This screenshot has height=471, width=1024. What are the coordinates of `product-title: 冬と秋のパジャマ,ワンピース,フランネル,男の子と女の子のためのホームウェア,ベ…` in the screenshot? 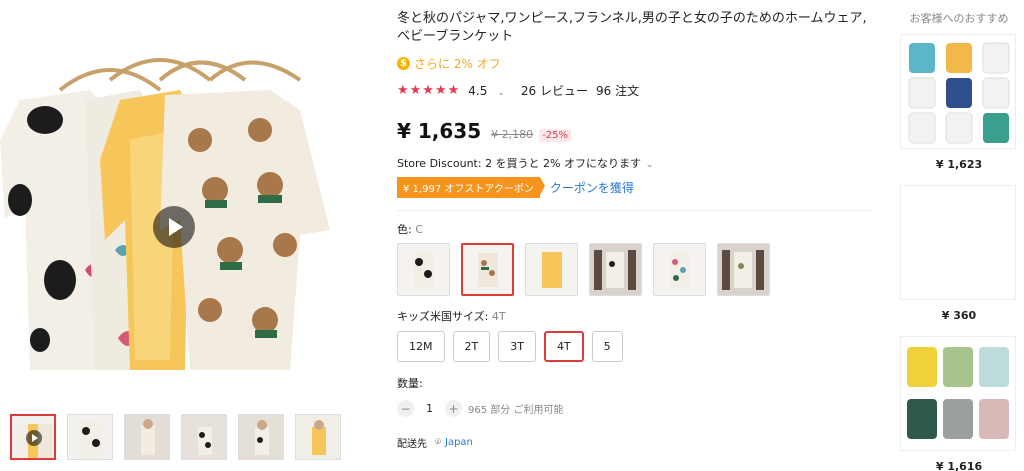 It's located at (632, 27).